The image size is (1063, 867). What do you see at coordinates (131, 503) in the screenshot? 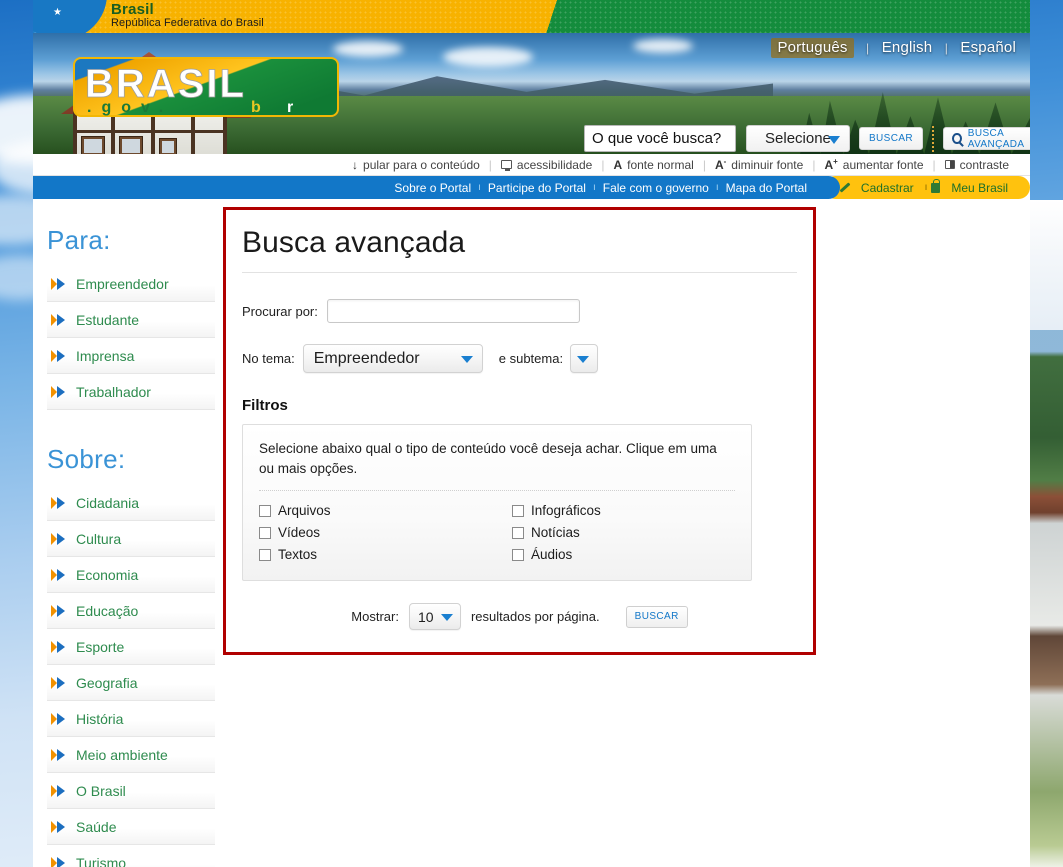
I see `sidebar-item-cidadania: Cidadania` at bounding box center [131, 503].